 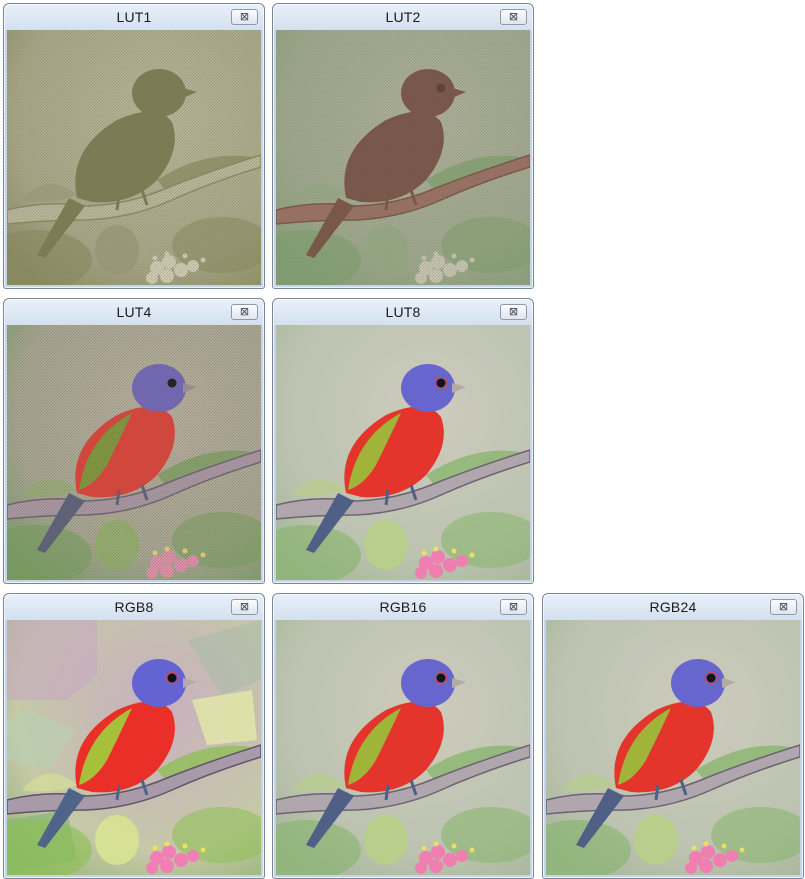 I want to click on title-bar: LUT8 ⊠, so click(x=403, y=312).